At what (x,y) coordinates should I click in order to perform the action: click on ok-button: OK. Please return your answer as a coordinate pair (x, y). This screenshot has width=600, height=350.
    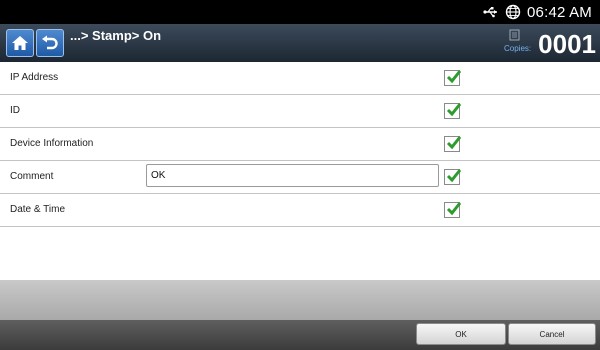
    Looking at the image, I should click on (461, 334).